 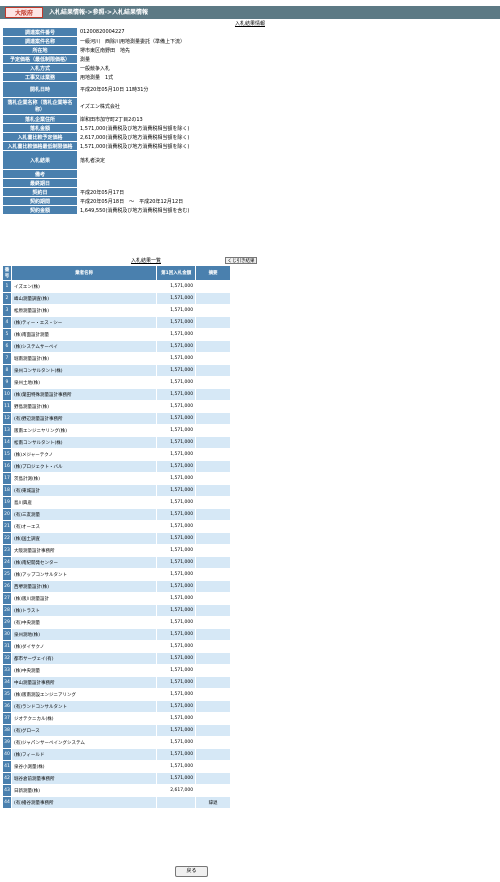 I want to click on results-row: 1 イズエン(株) 1,571,000, so click(x=116, y=286).